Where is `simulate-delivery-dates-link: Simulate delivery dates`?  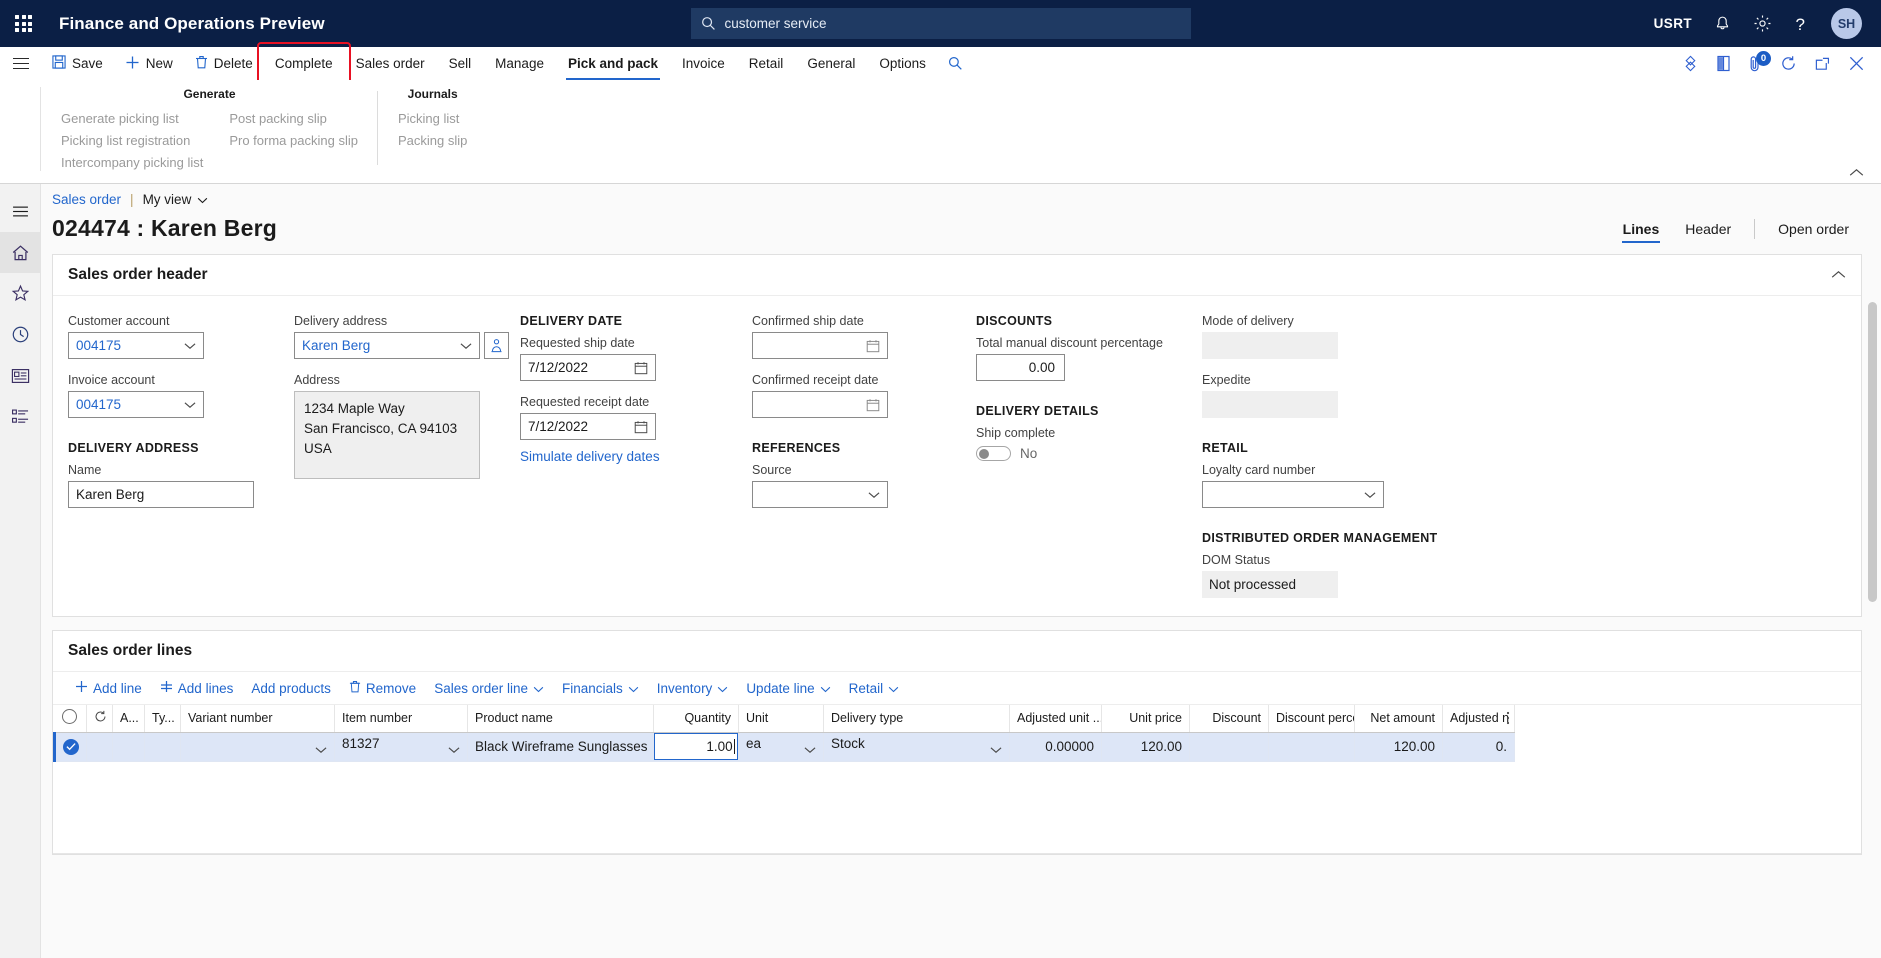
simulate-delivery-dates-link: Simulate delivery dates is located at coordinates (636, 456).